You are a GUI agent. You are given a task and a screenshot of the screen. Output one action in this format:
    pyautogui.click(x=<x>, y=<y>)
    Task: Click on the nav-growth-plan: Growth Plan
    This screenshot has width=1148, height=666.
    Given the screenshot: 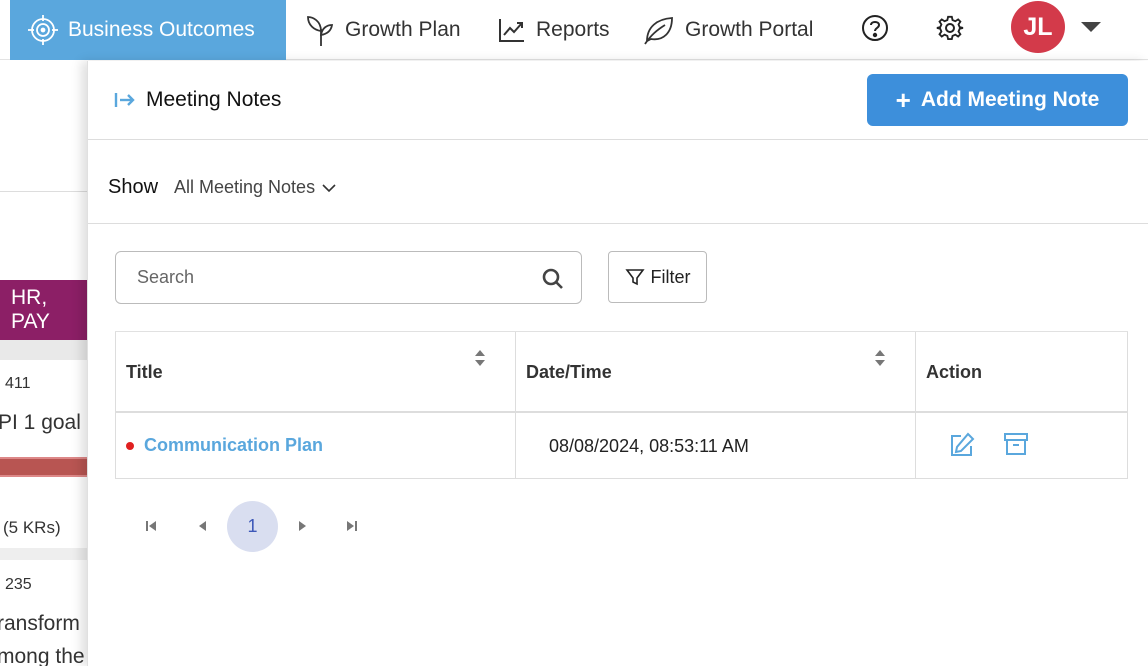 What is the action you would take?
    pyautogui.click(x=383, y=30)
    